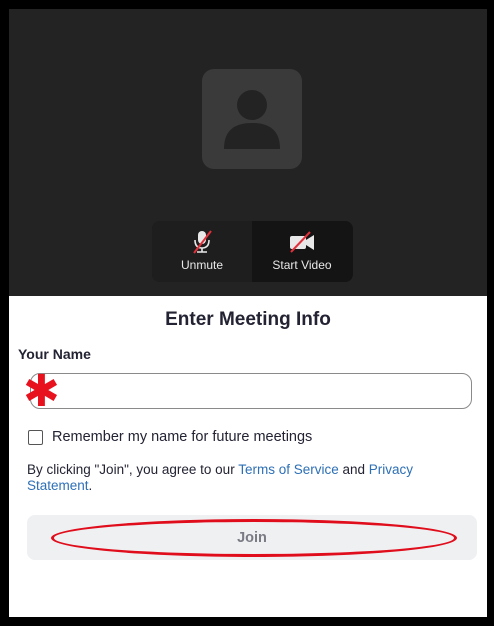  I want to click on remember-label: Remember my name for future meetings, so click(182, 437).